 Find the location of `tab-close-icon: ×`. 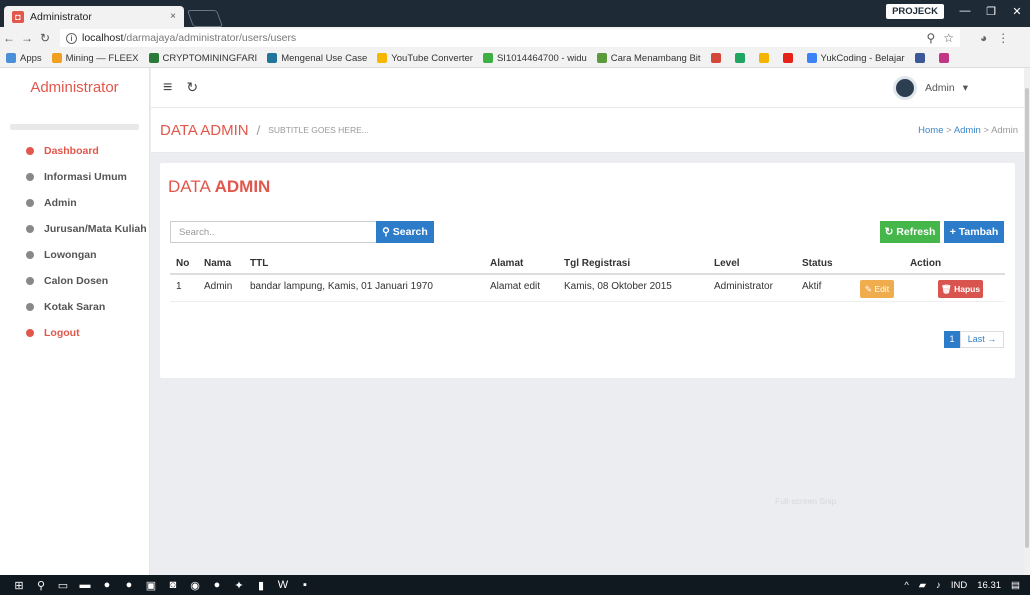

tab-close-icon: × is located at coordinates (173, 16).